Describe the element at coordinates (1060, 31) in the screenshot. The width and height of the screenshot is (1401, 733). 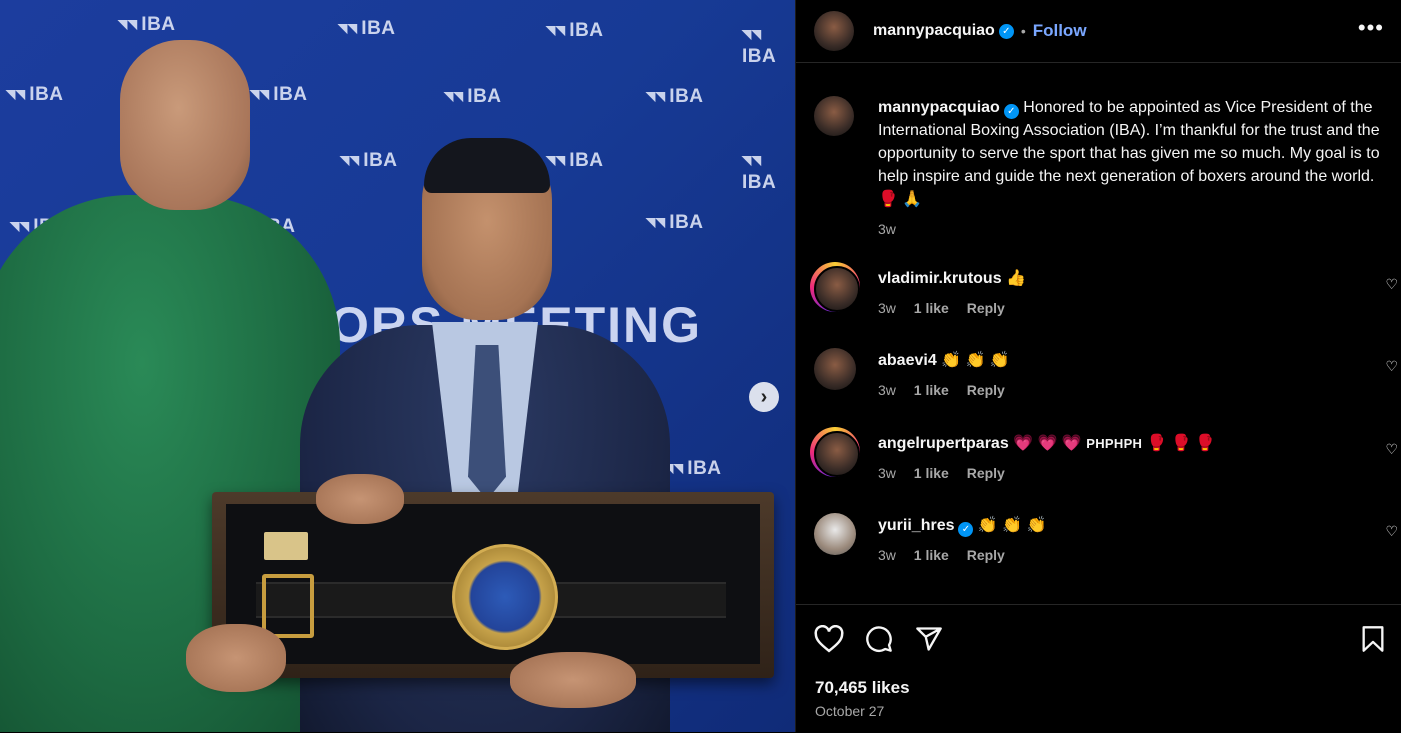
I see `follow-button: Follow` at that location.